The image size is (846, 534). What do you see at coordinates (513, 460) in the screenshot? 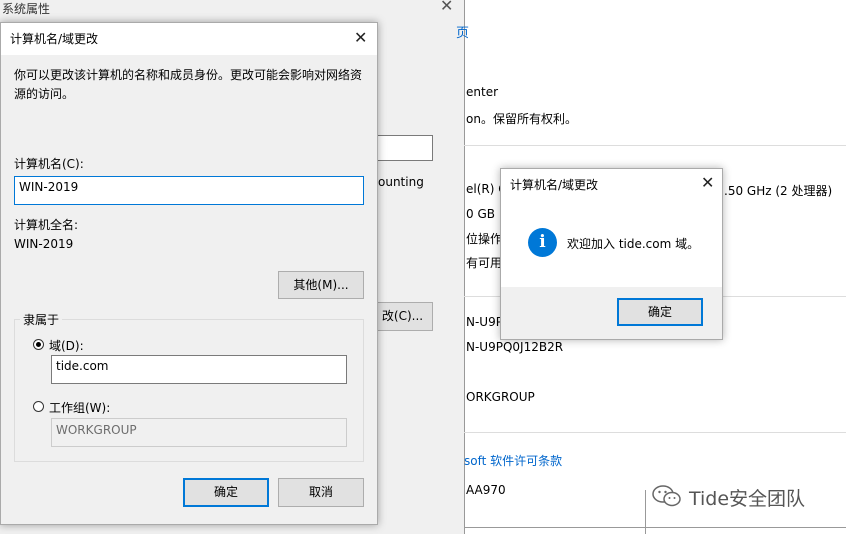
I see `license-terms-link: soft 软件许可条款` at bounding box center [513, 460].